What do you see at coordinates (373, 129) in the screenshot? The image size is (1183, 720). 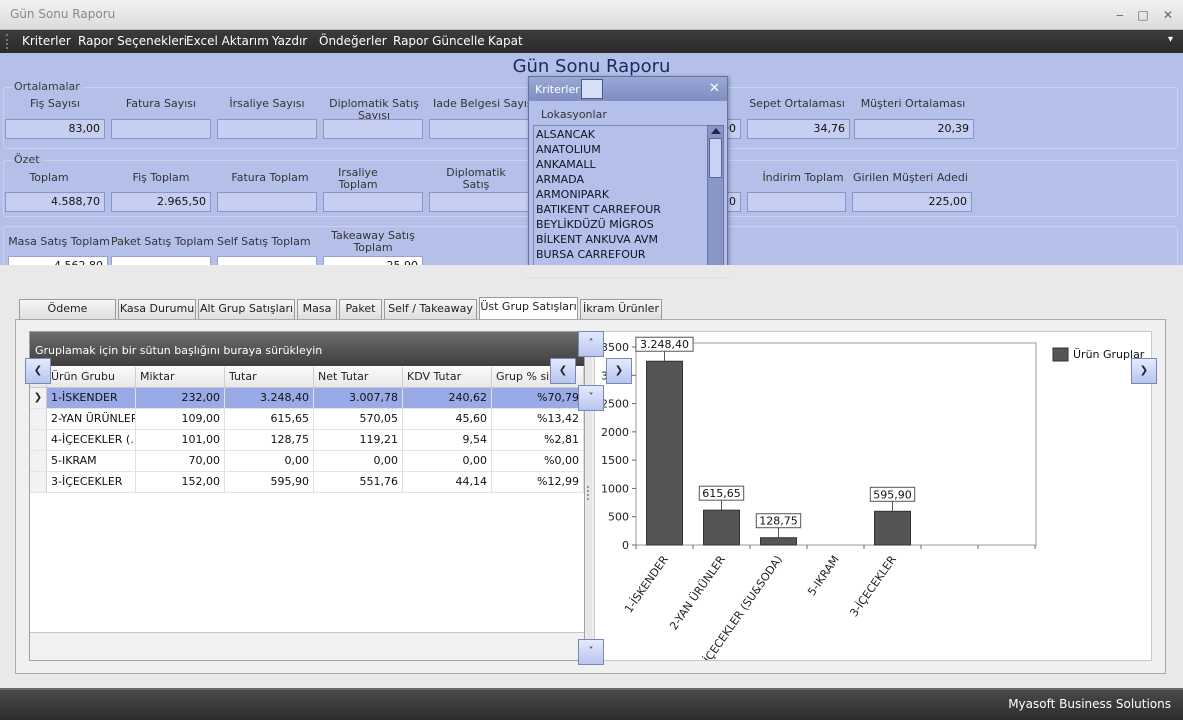 I see `diplomatik-satis-sayisi-field` at bounding box center [373, 129].